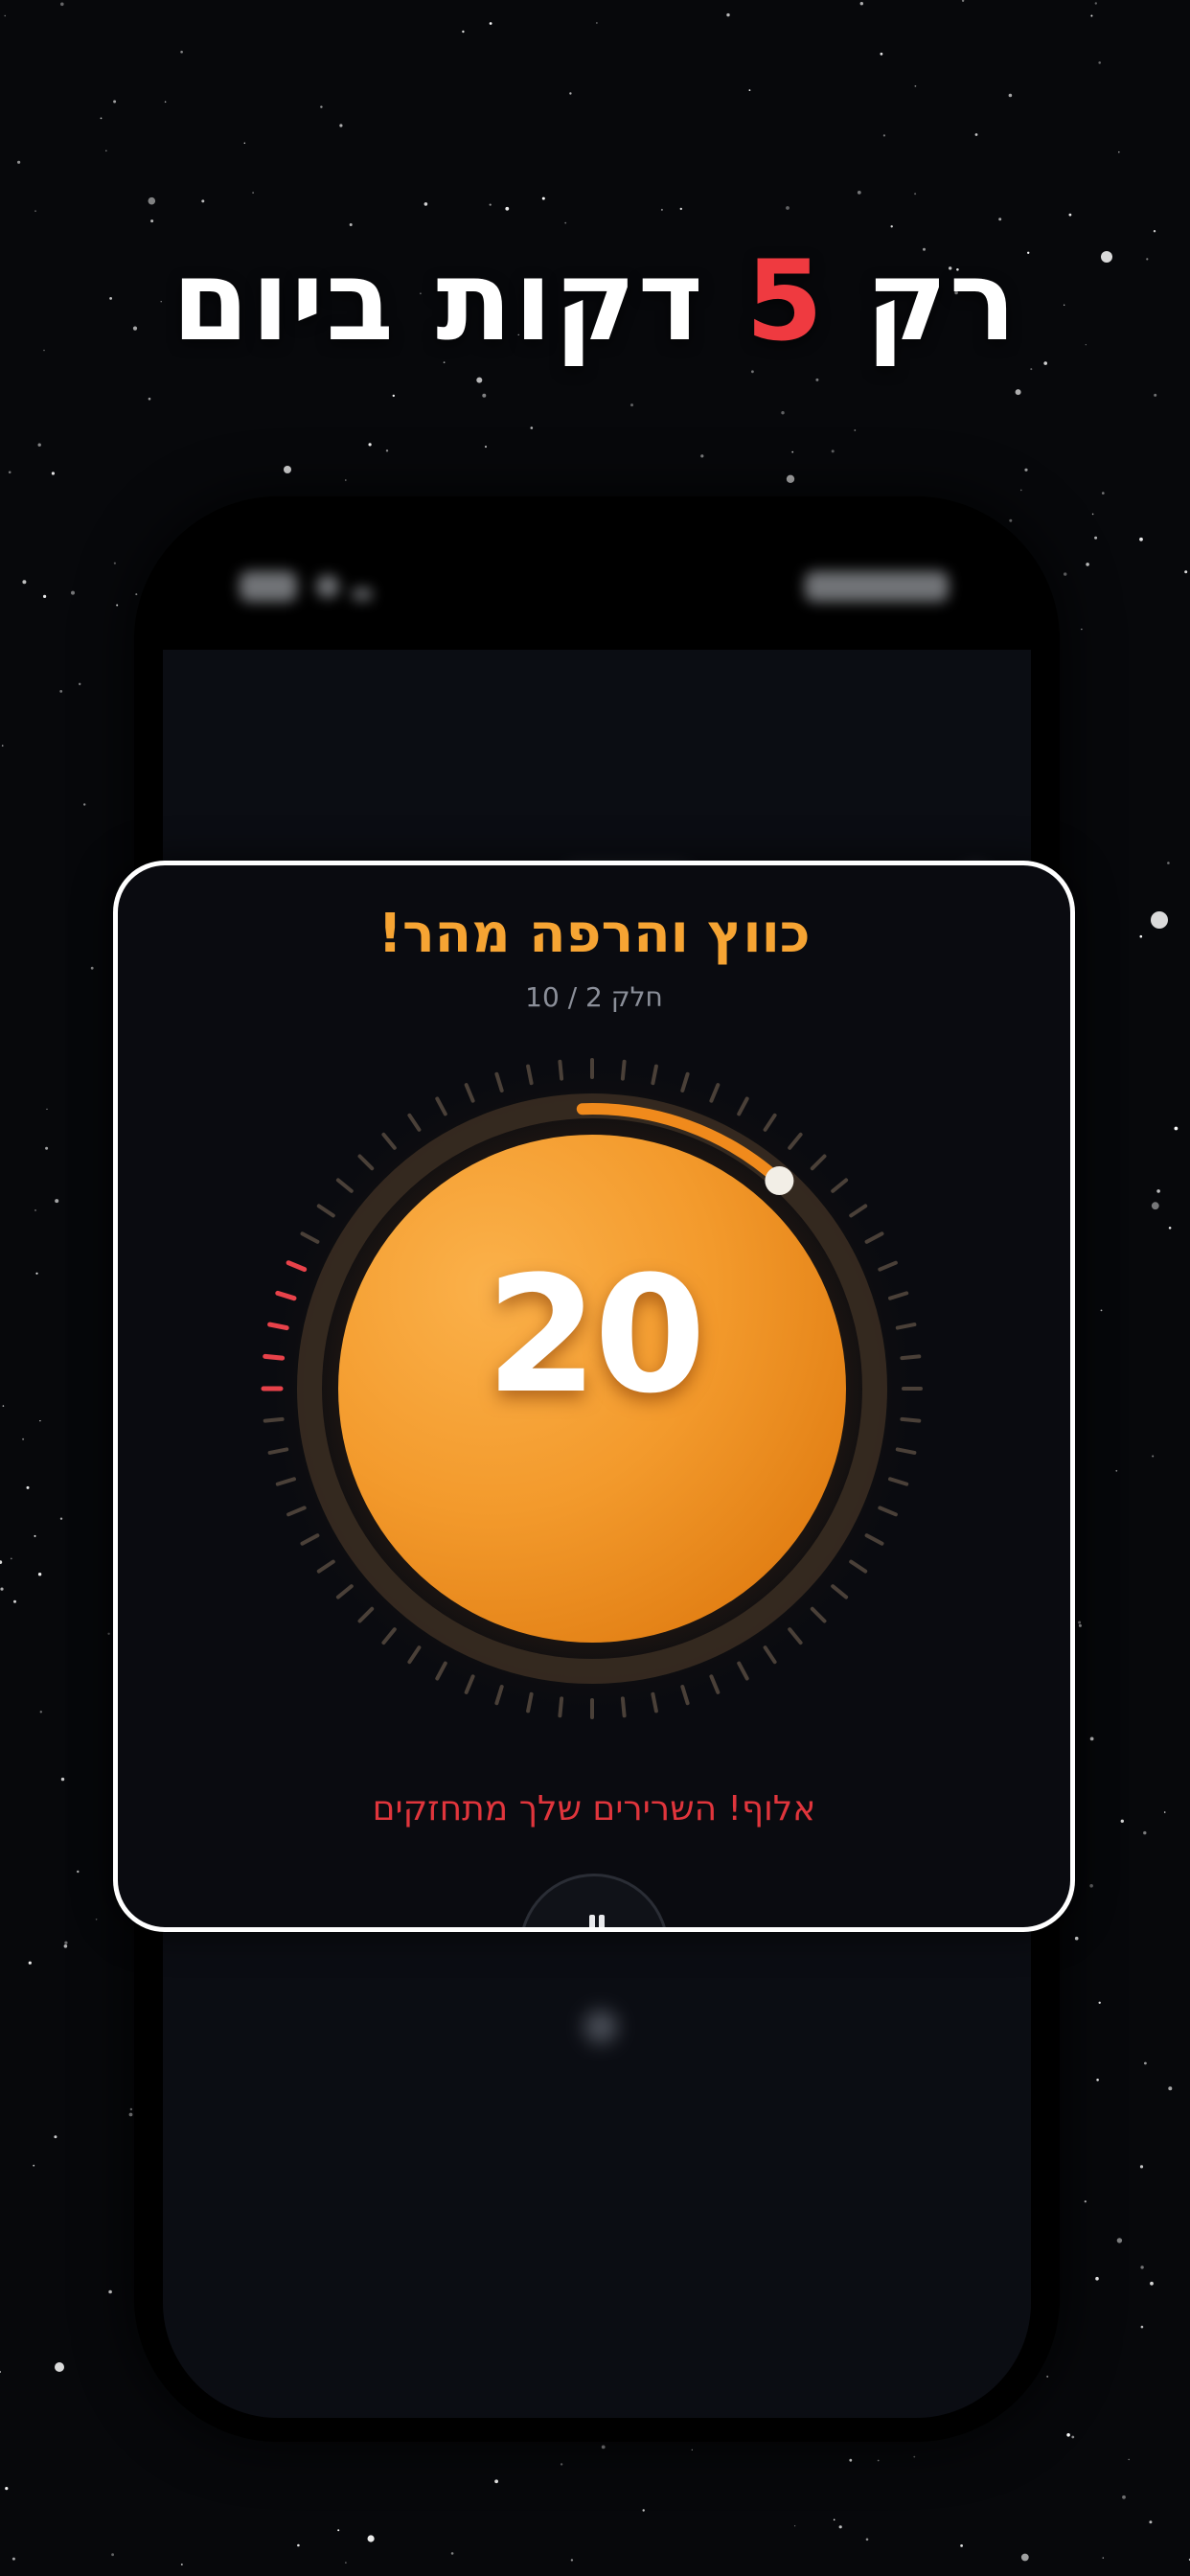  Describe the element at coordinates (596, 1335) in the screenshot. I see `timer-value: 20` at that location.